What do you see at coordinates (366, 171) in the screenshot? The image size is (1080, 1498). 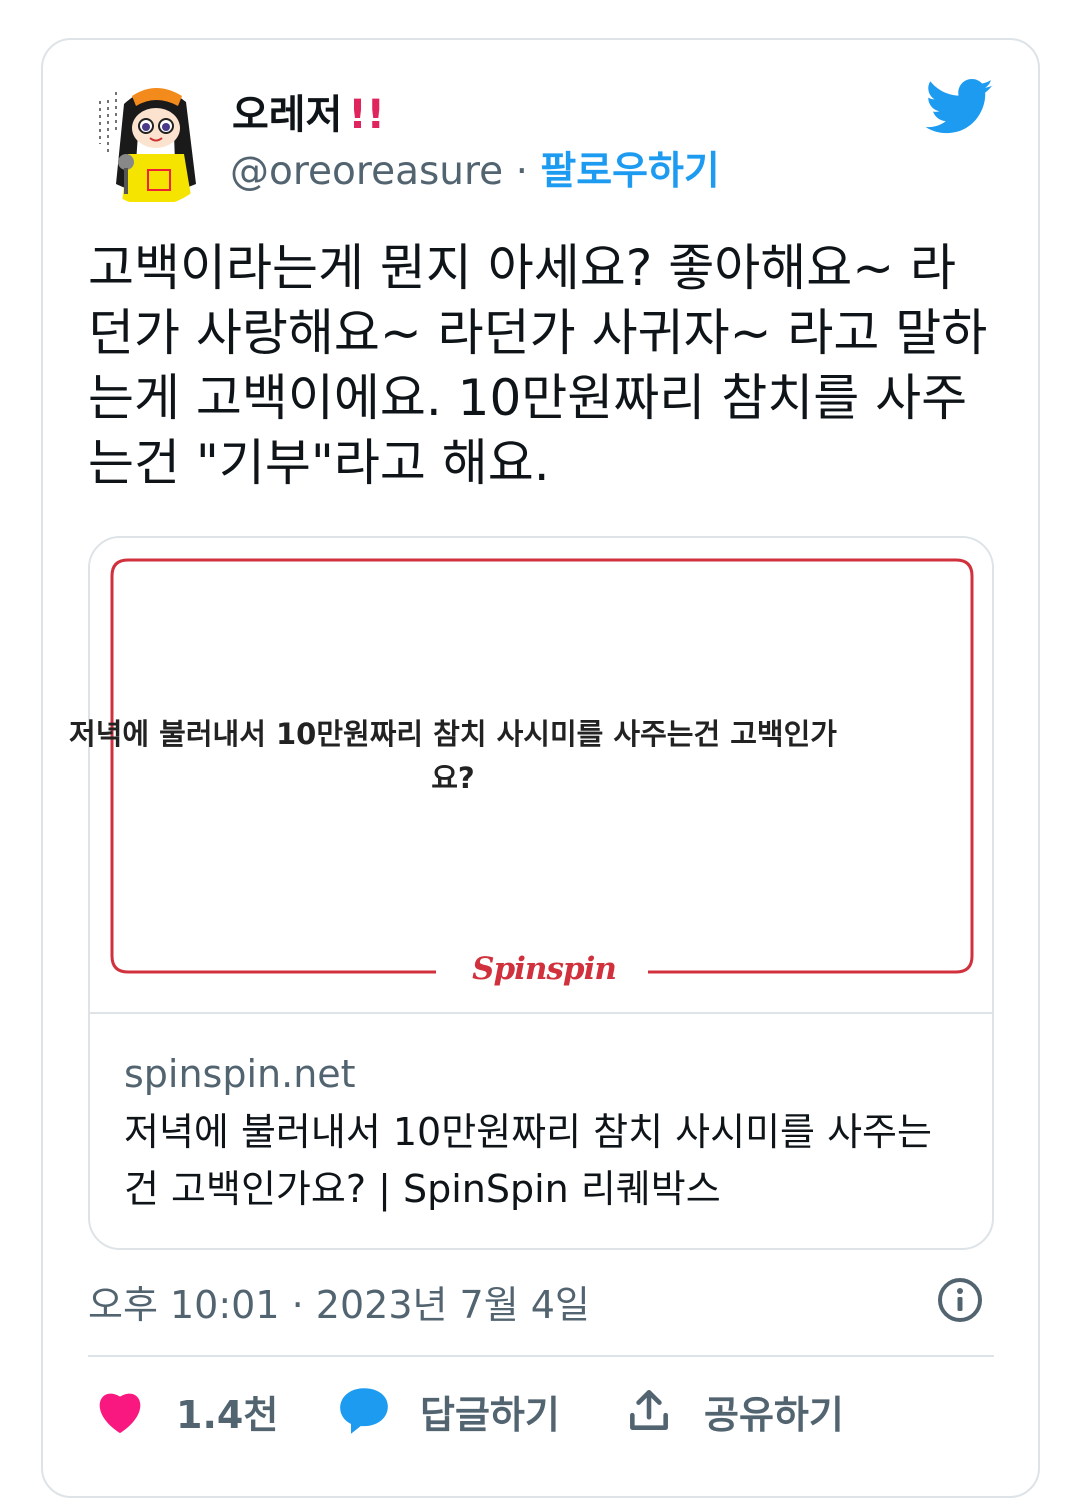 I see `user-handle: @oreoreasure` at bounding box center [366, 171].